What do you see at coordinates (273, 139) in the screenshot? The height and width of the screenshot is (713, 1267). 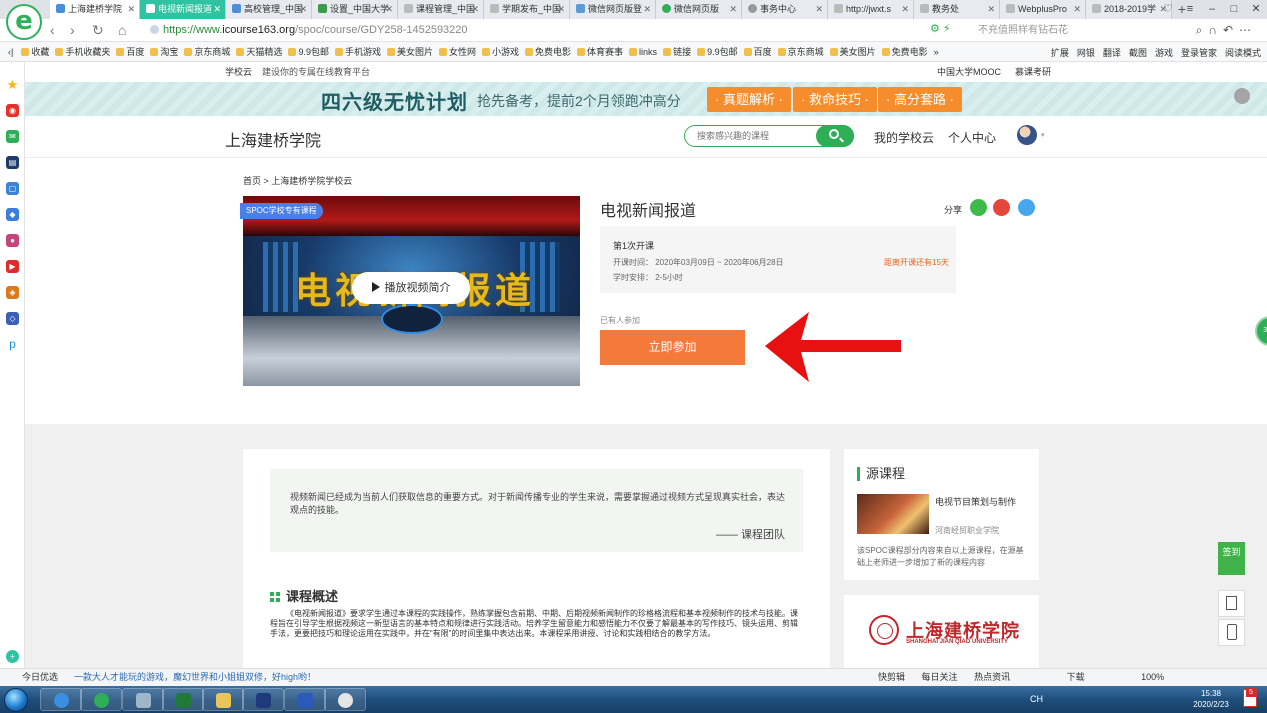 I see `school-name: 上海建桥学院` at bounding box center [273, 139].